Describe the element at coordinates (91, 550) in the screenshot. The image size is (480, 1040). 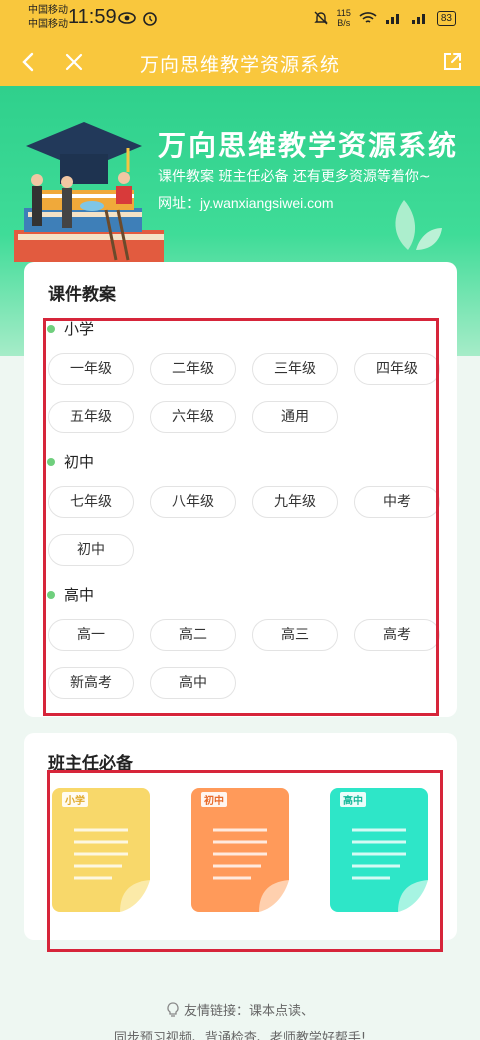
I see `grade-chip: 初中` at that location.